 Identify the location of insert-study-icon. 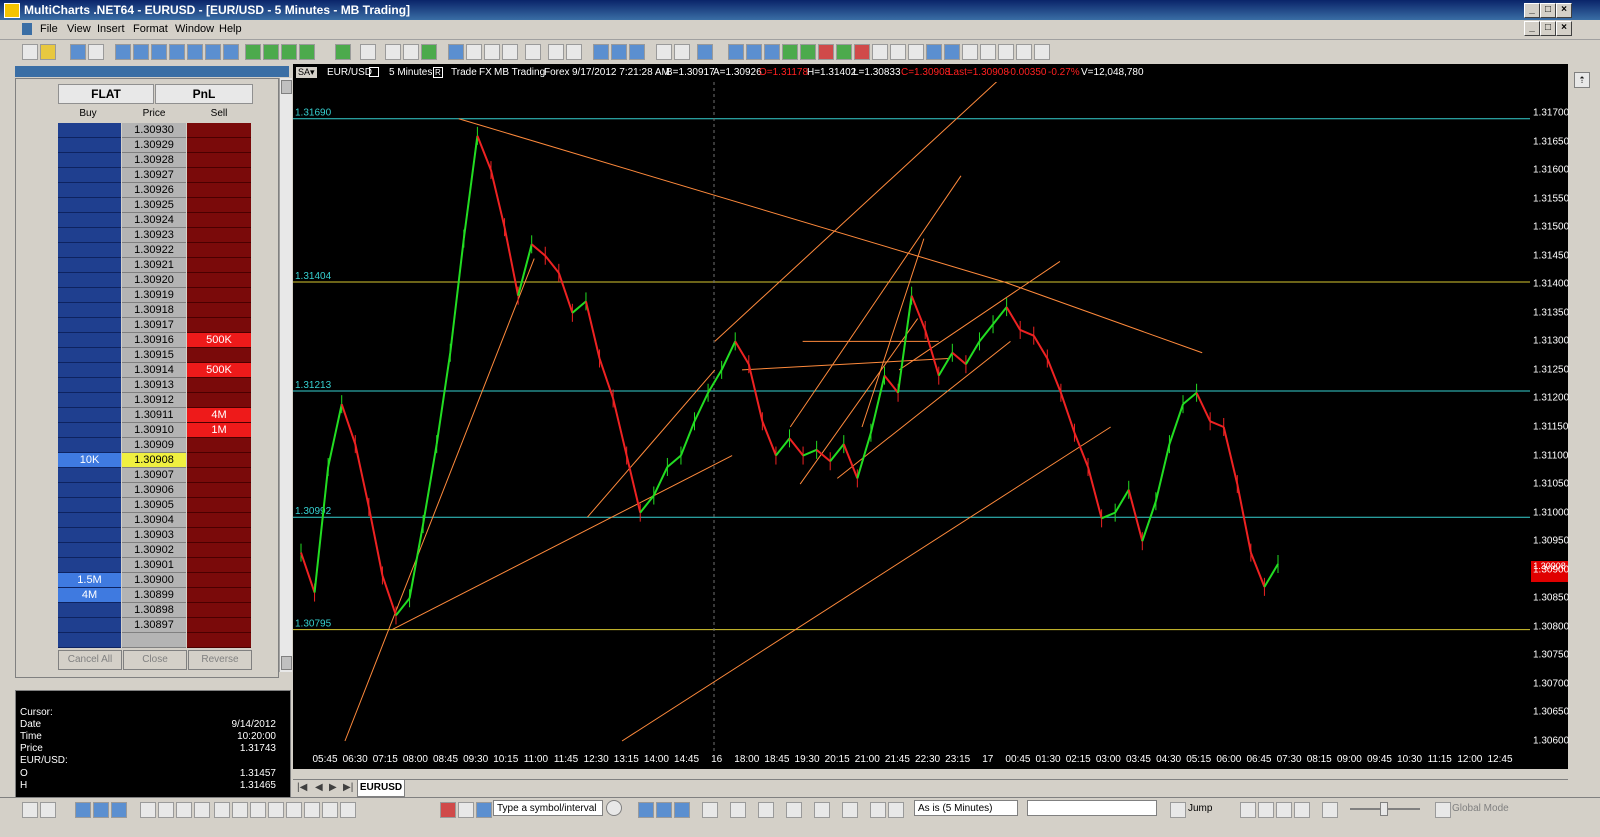
(253, 52).